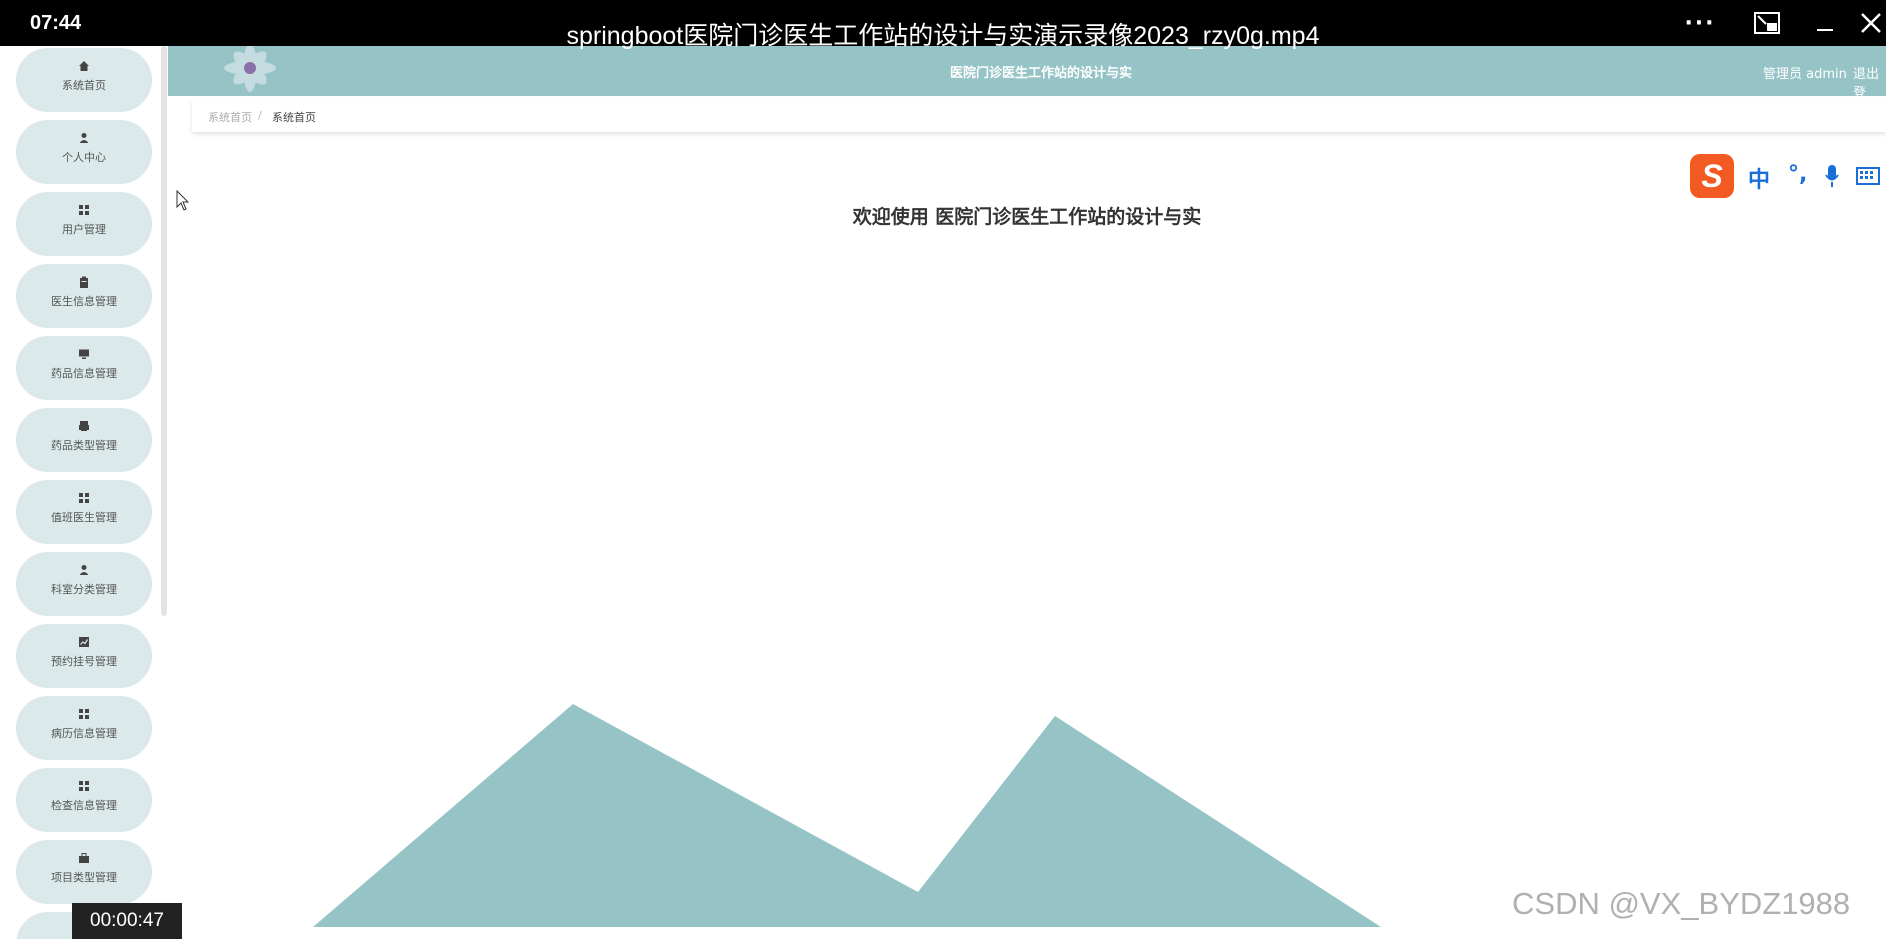 This screenshot has height=939, width=1886. Describe the element at coordinates (84, 229) in the screenshot. I see `sidebar-item-label: 用户管理` at that location.